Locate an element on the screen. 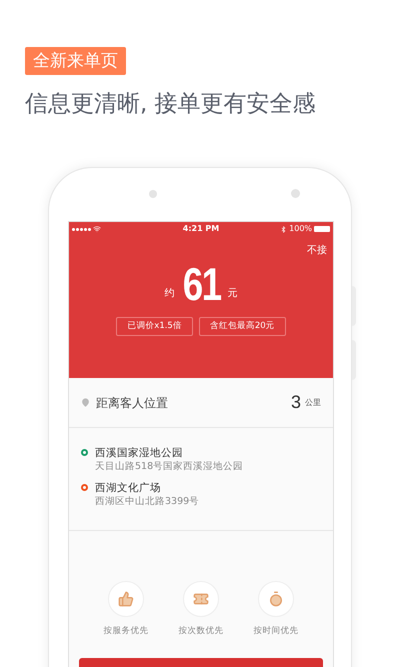 The image size is (400, 667). tagline: 信息更清晰, 接单更有安全感 is located at coordinates (171, 104).